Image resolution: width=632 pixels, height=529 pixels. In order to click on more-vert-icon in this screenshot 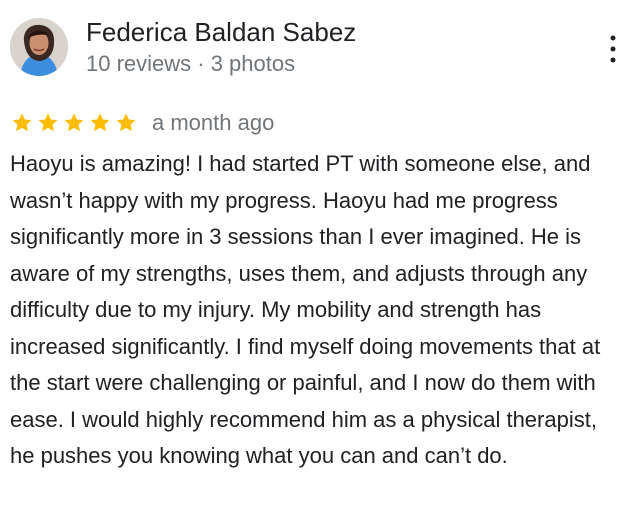, I will do `click(613, 49)`.